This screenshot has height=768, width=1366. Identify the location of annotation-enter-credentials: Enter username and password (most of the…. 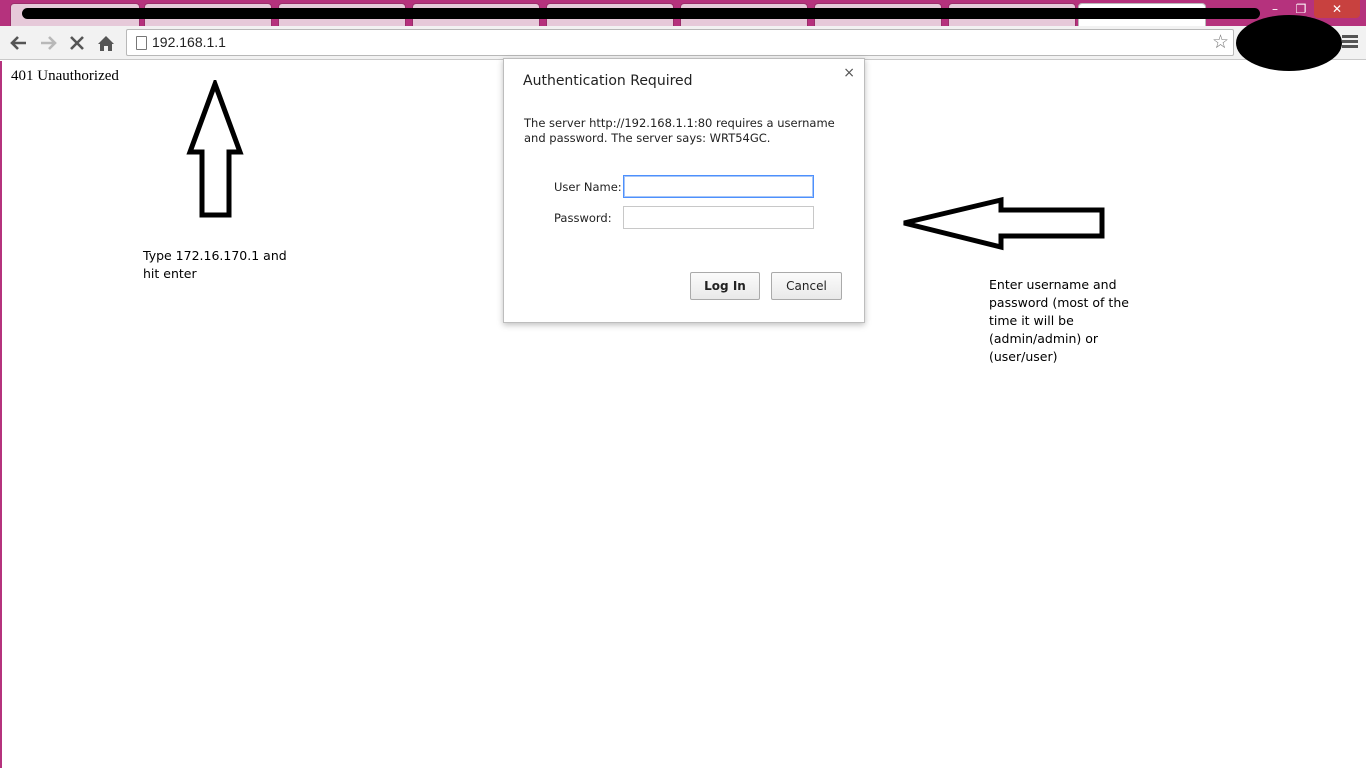
(1059, 320).